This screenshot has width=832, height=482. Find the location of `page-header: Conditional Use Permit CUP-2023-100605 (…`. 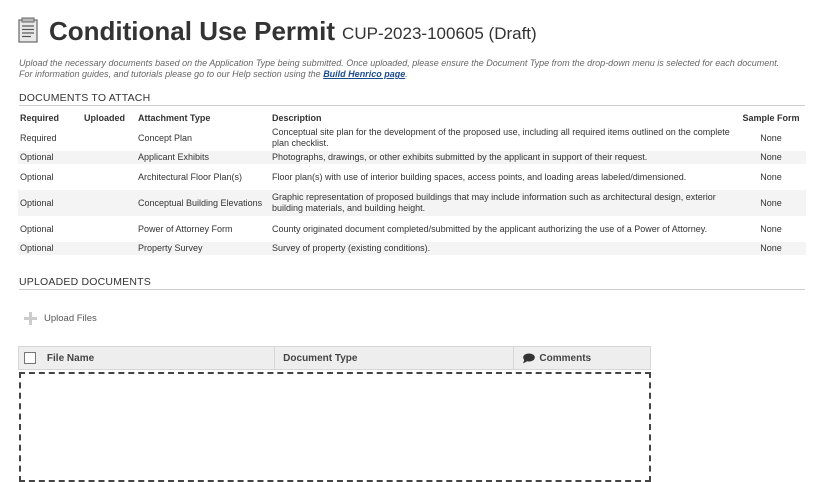

page-header: Conditional Use Permit CUP-2023-100605 (… is located at coordinates (277, 31).